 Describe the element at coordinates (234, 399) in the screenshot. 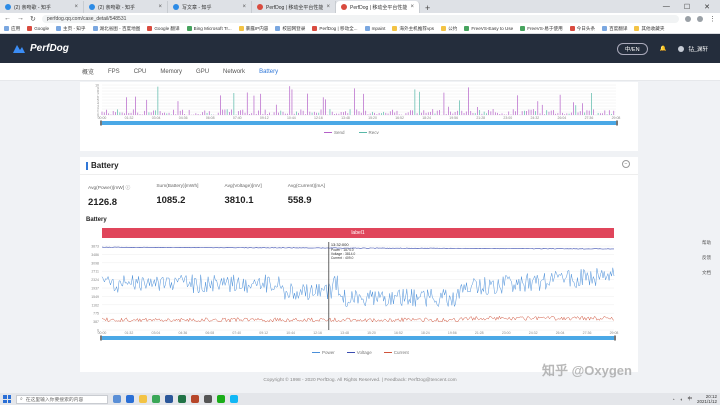

I see `qq-icon` at that location.